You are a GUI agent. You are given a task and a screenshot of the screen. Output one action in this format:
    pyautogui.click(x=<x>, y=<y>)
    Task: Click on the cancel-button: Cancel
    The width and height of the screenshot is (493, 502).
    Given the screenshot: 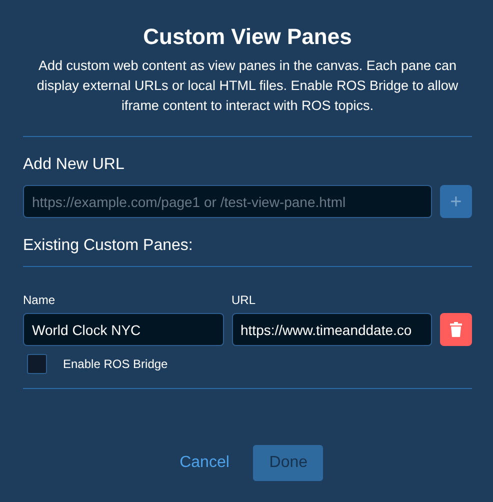 What is the action you would take?
    pyautogui.click(x=205, y=463)
    